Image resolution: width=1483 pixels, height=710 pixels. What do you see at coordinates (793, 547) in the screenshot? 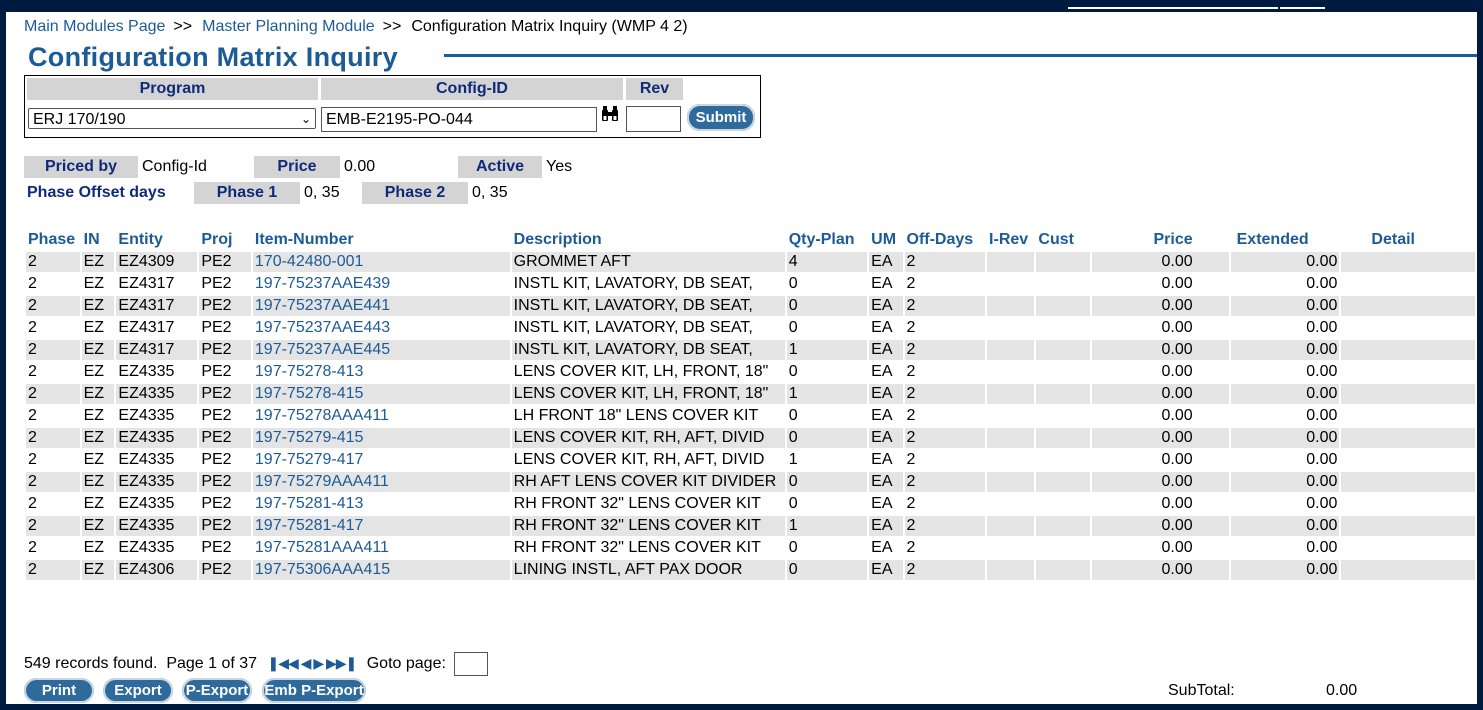
I see `cell-qty-plan: 0` at bounding box center [793, 547].